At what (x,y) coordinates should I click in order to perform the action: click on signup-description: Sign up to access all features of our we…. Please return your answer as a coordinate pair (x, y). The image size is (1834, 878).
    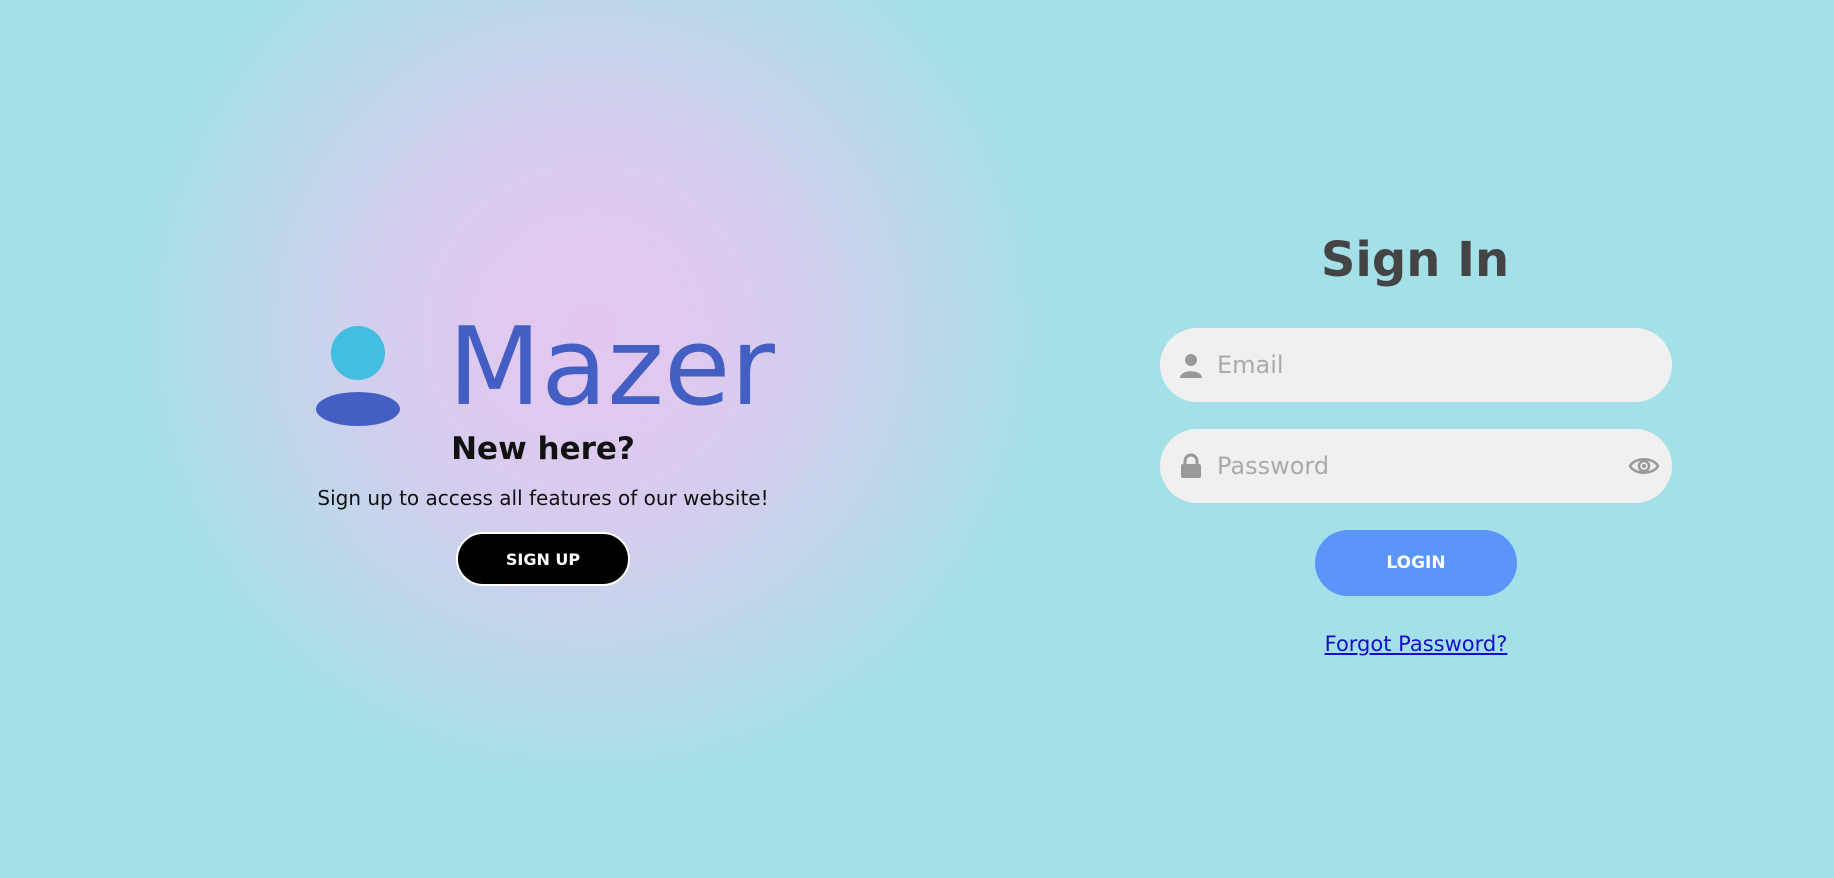
    Looking at the image, I should click on (543, 498).